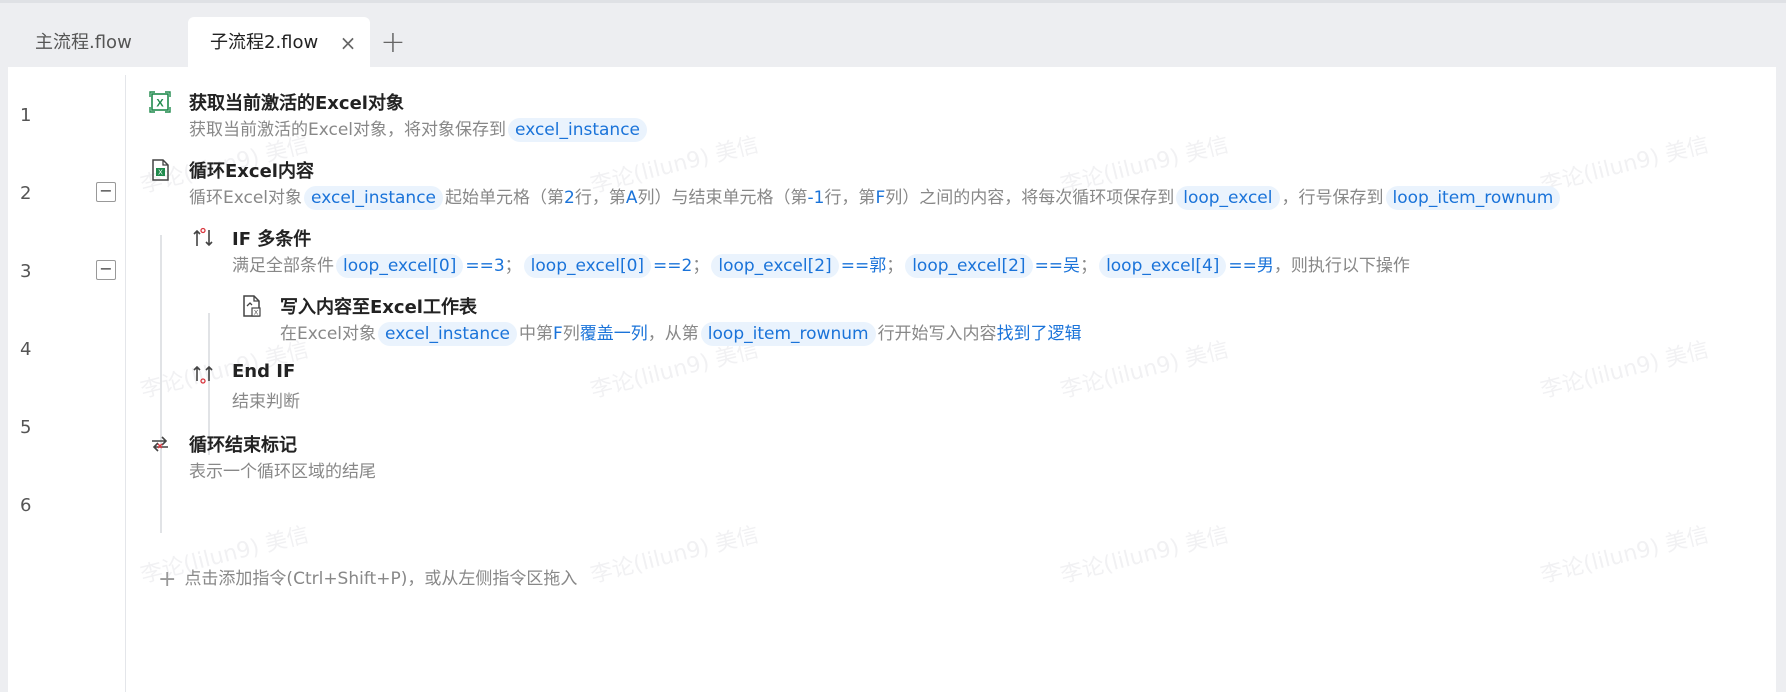 The image size is (1786, 692). What do you see at coordinates (381, 579) in the screenshot?
I see `add-command-label: 点击添加指令(Ctrl+Shift+P)，或从左侧指令区拖入` at bounding box center [381, 579].